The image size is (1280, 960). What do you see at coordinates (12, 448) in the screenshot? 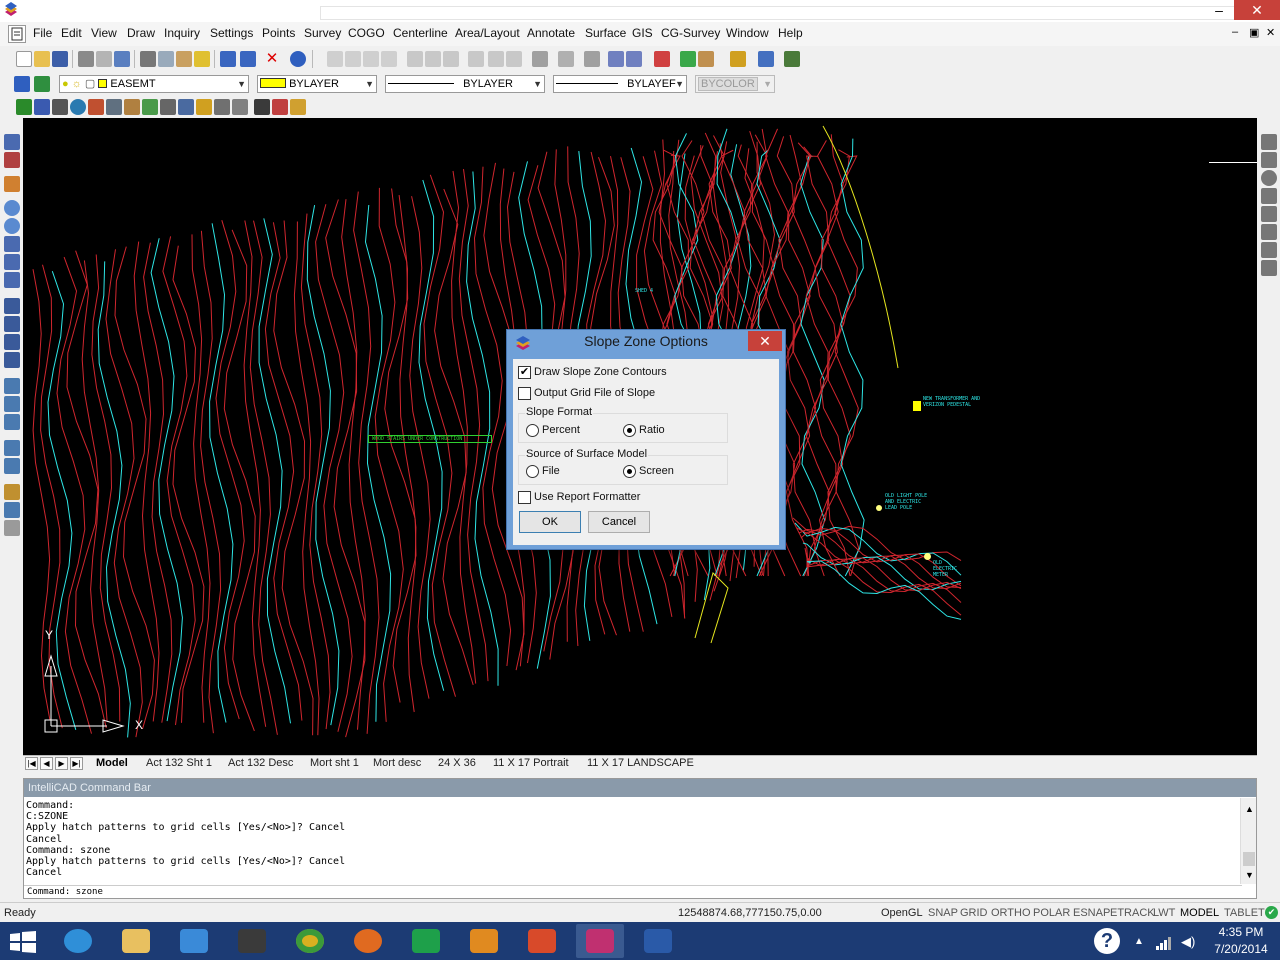
I see `ucs-icon` at bounding box center [12, 448].